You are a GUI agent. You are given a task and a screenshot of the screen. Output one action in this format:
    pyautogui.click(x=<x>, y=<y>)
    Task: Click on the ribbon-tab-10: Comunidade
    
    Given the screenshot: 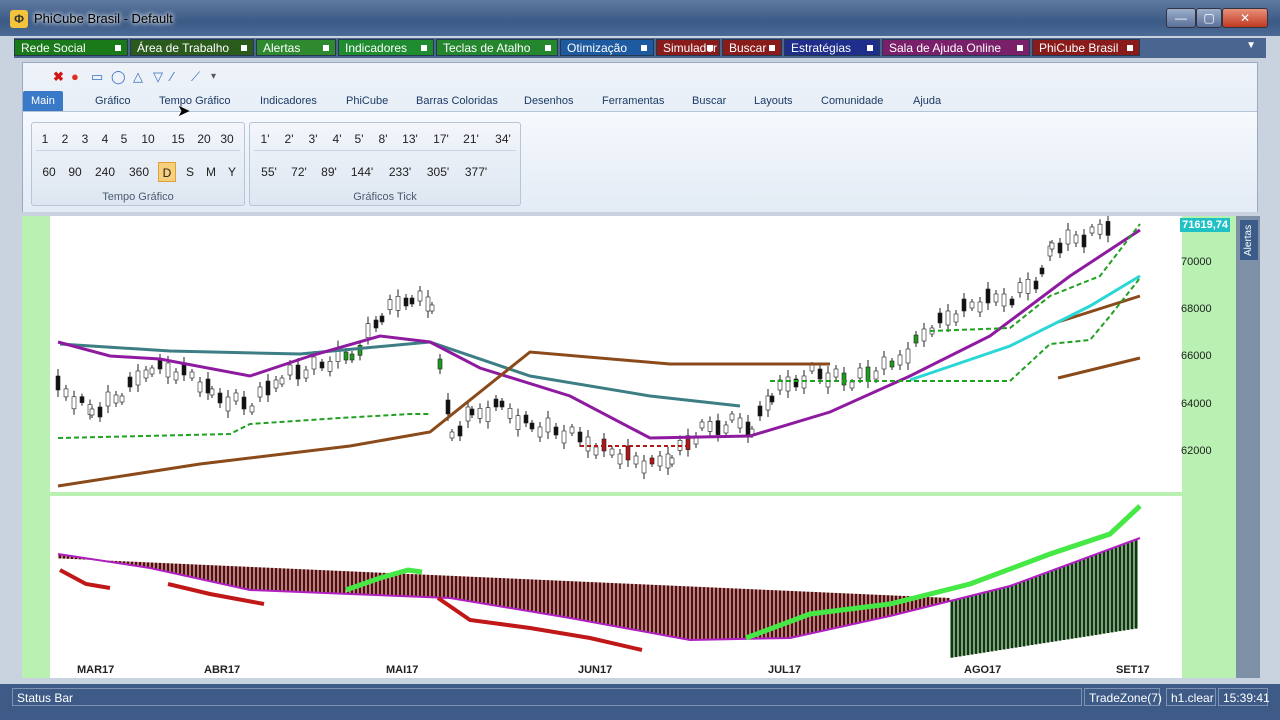 What is the action you would take?
    pyautogui.click(x=852, y=101)
    